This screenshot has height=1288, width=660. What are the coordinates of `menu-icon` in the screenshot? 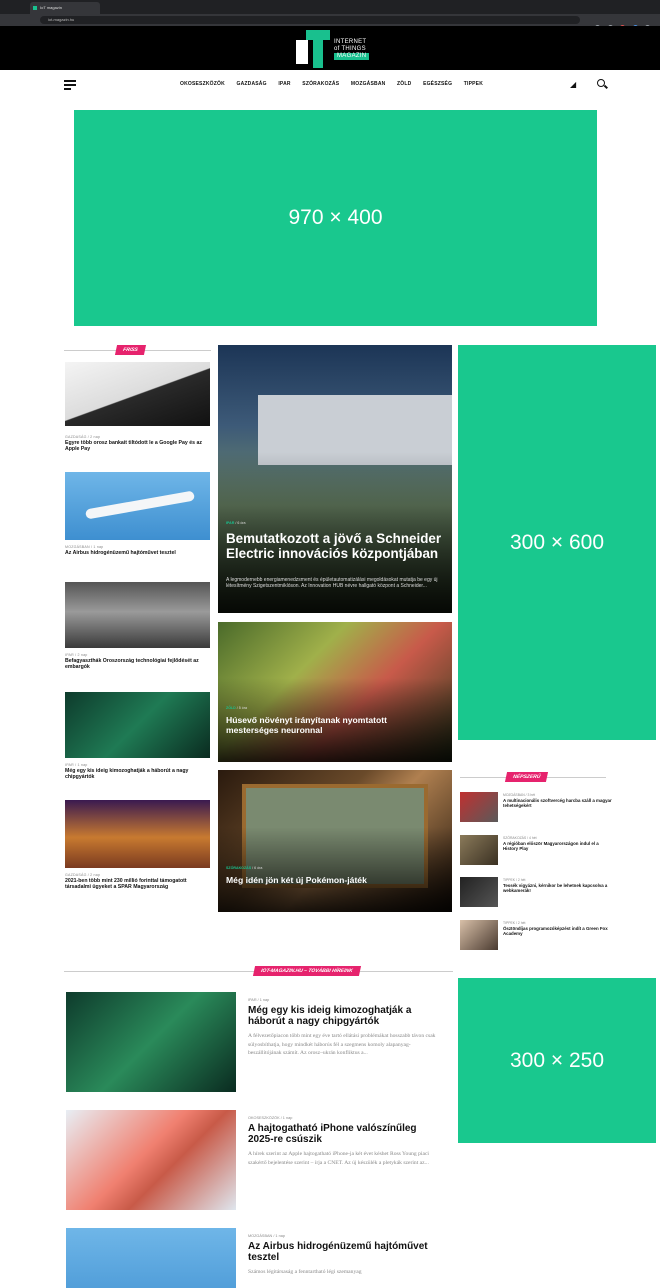 It's located at (70, 85).